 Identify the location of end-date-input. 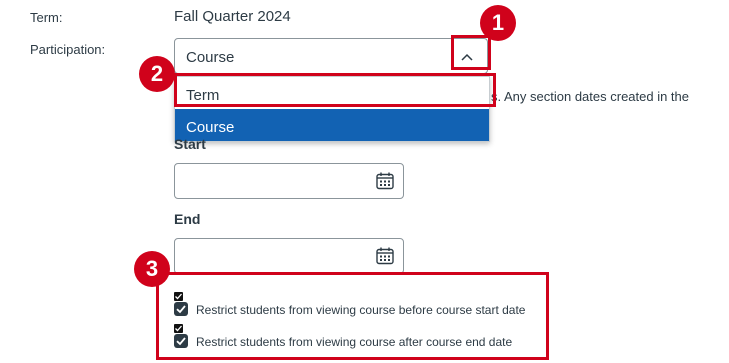
(289, 256).